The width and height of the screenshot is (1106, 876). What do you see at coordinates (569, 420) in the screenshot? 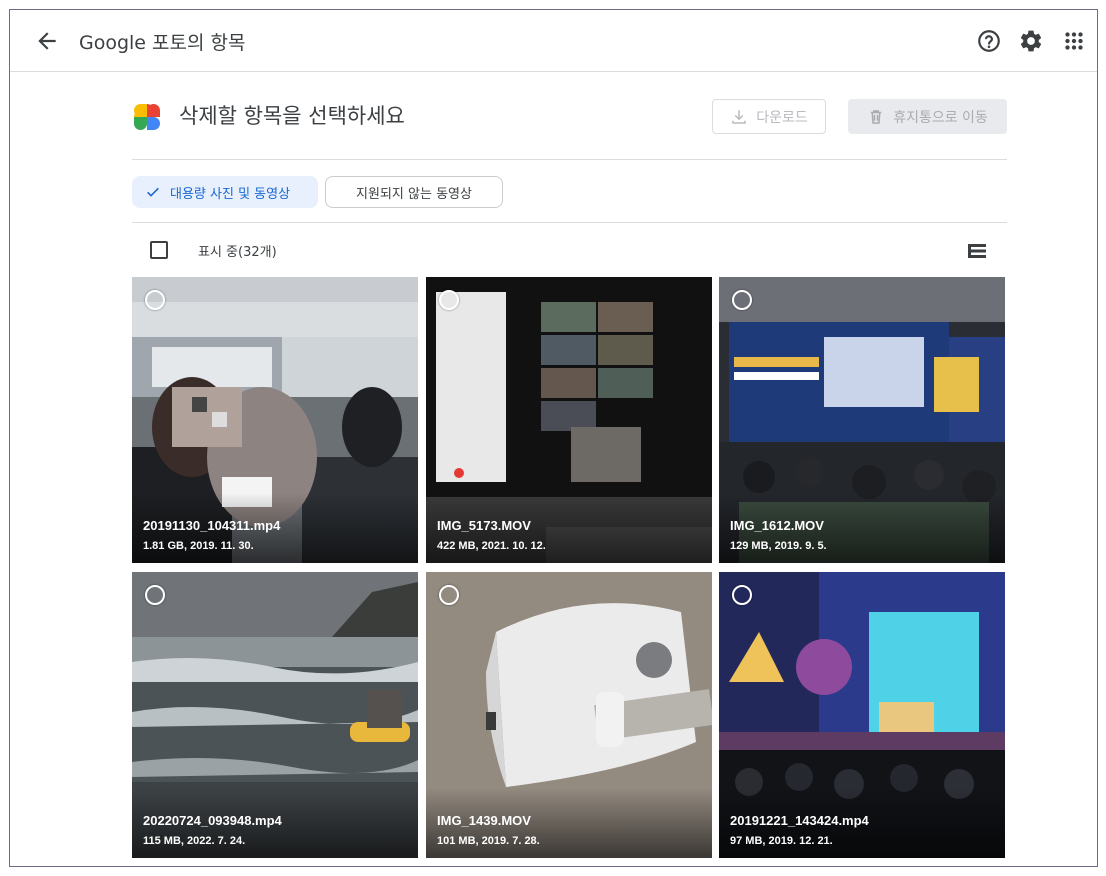
I see `media-tile: IMG_5173.MOV 422 MB, 2021. 10. 12.` at bounding box center [569, 420].